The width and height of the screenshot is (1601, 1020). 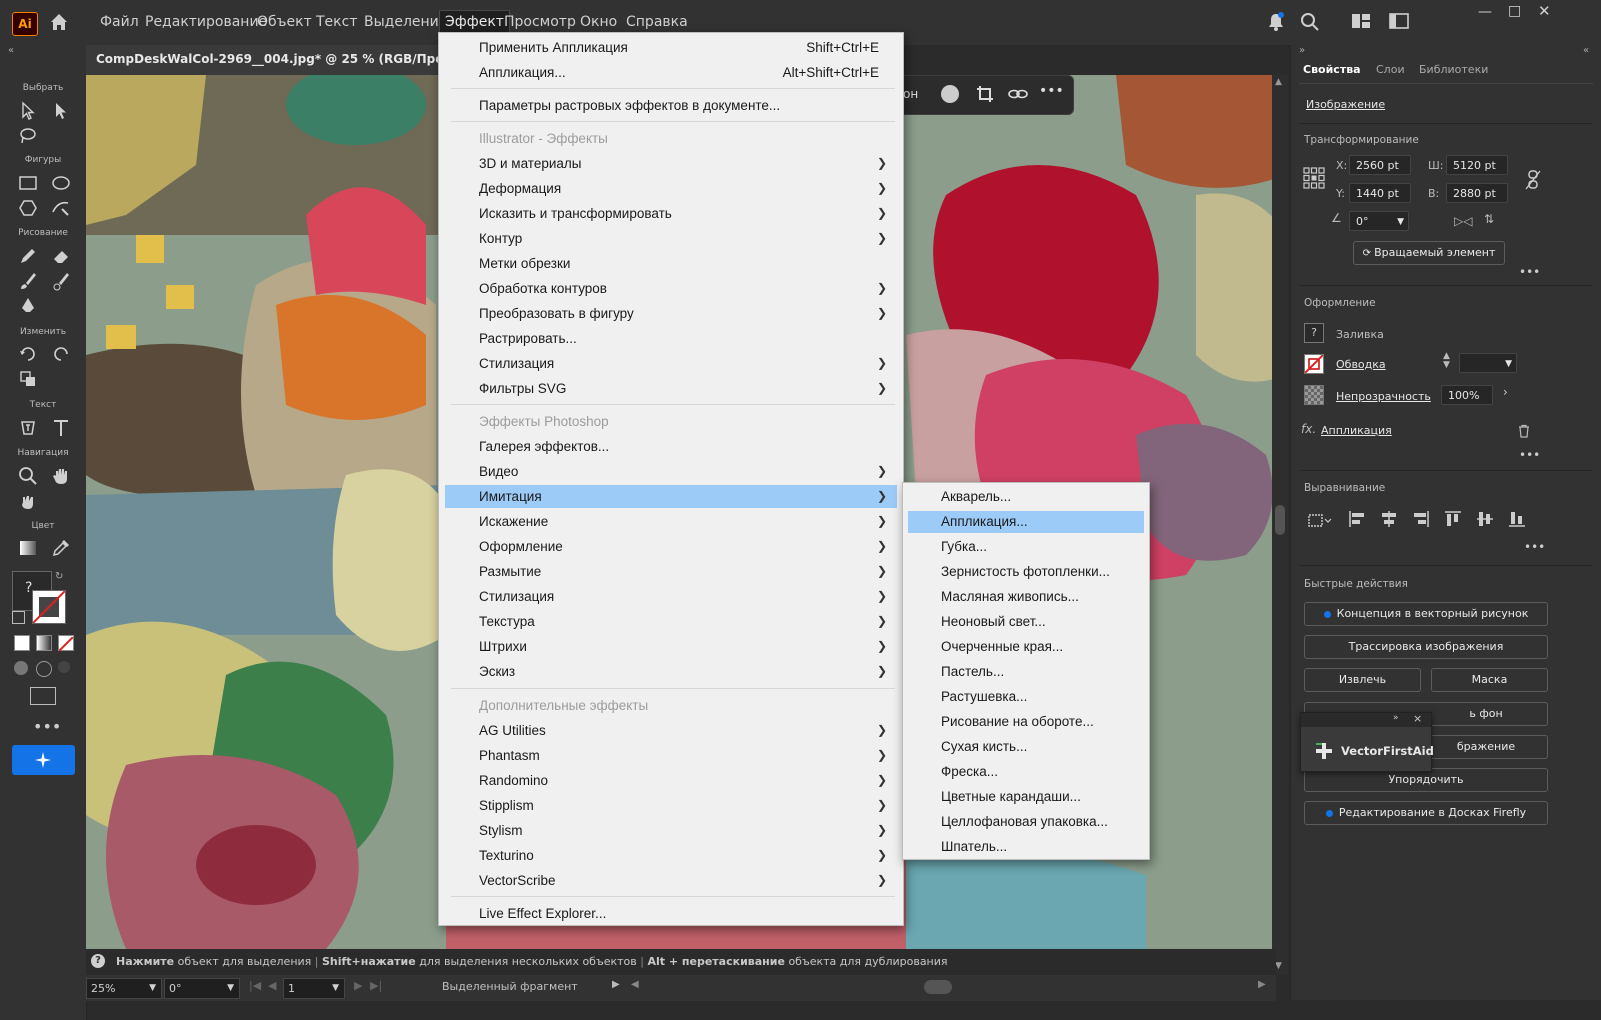 What do you see at coordinates (910, 94) in the screenshot?
I see `taskbar-partial-label: он` at bounding box center [910, 94].